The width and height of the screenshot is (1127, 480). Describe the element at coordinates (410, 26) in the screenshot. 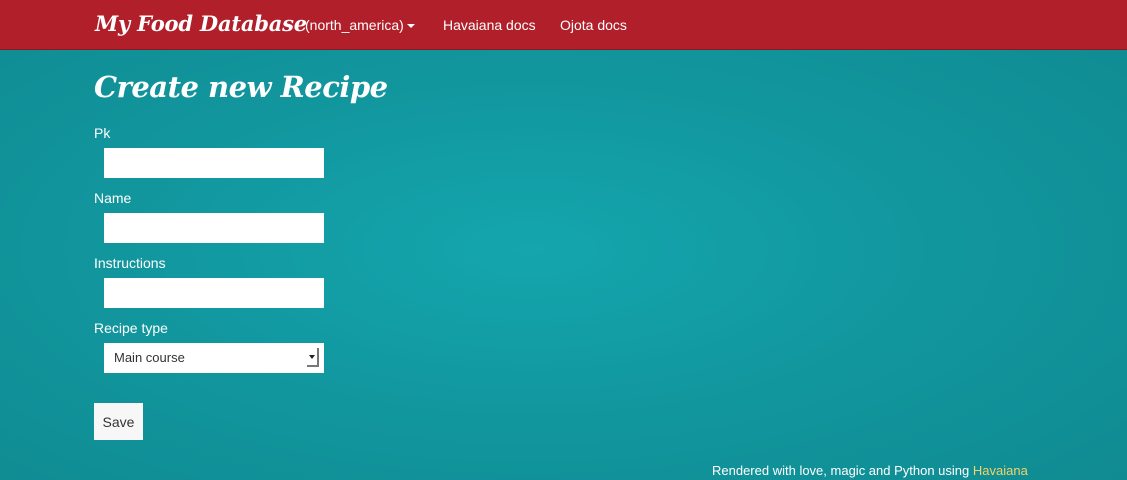

I see `caret-down-icon` at that location.